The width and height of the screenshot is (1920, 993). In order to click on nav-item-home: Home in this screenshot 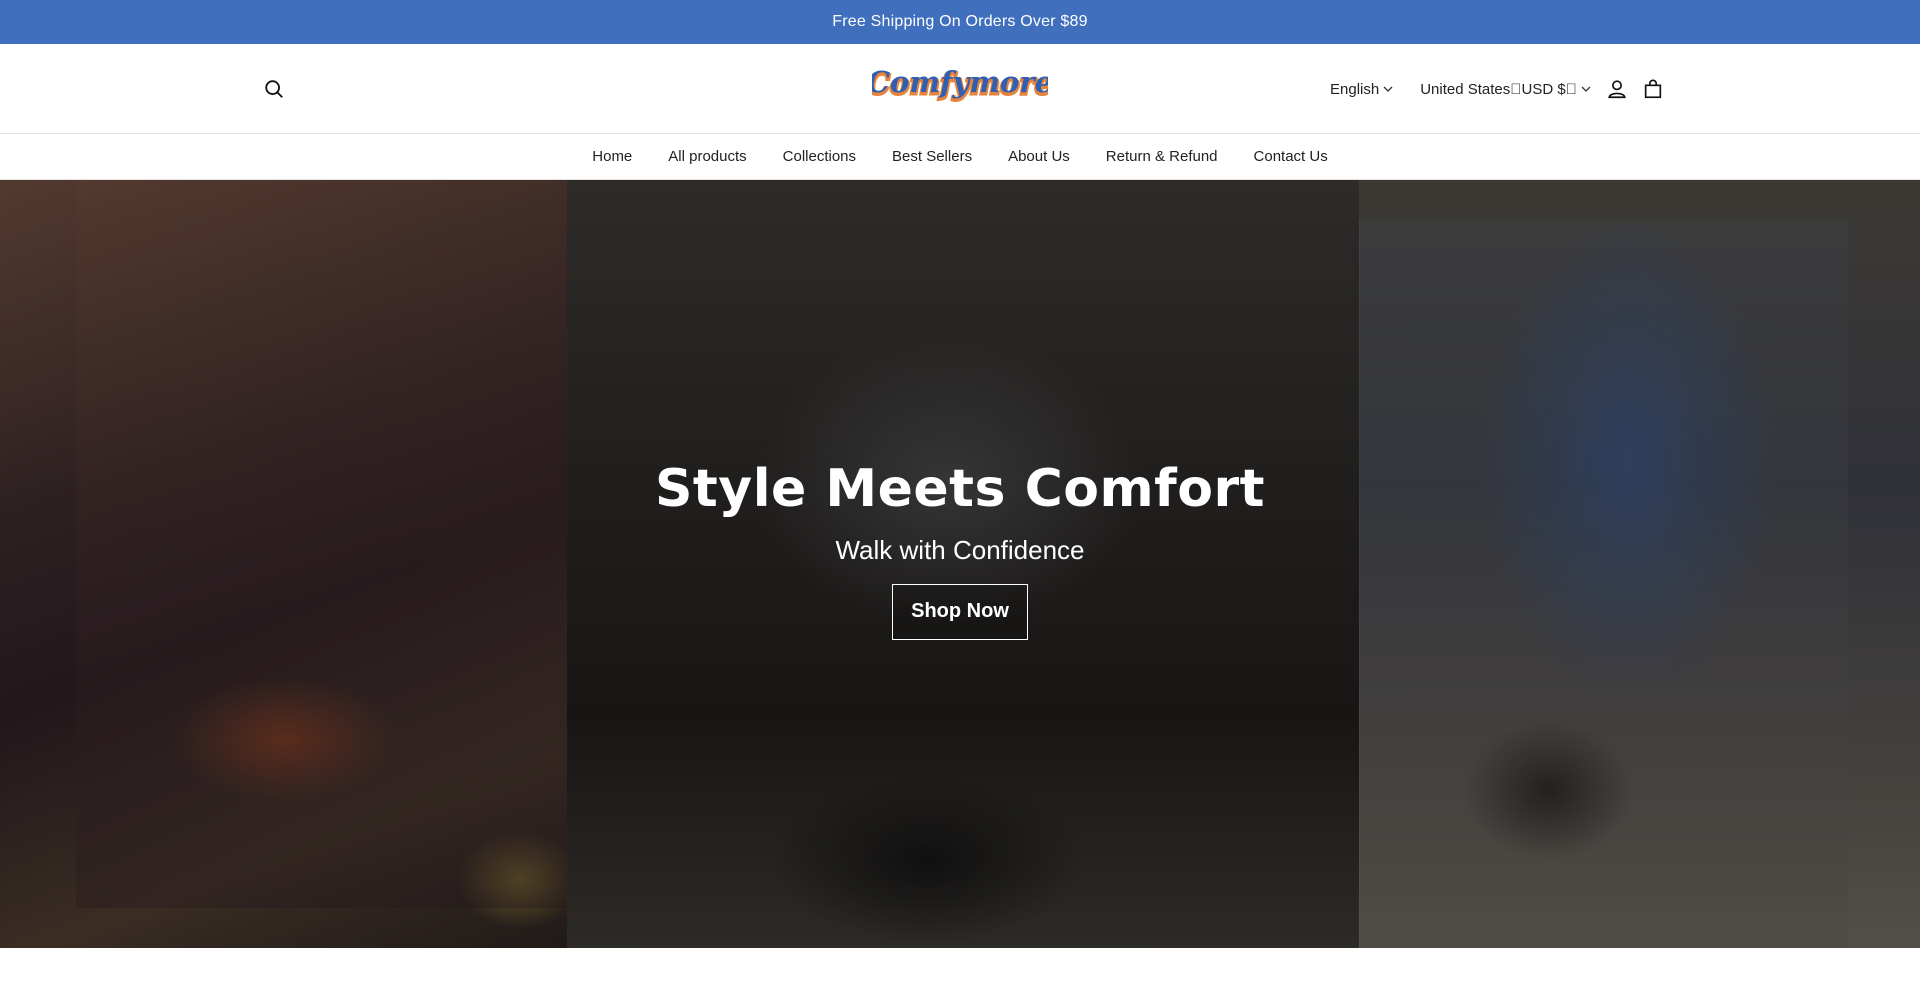, I will do `click(612, 156)`.